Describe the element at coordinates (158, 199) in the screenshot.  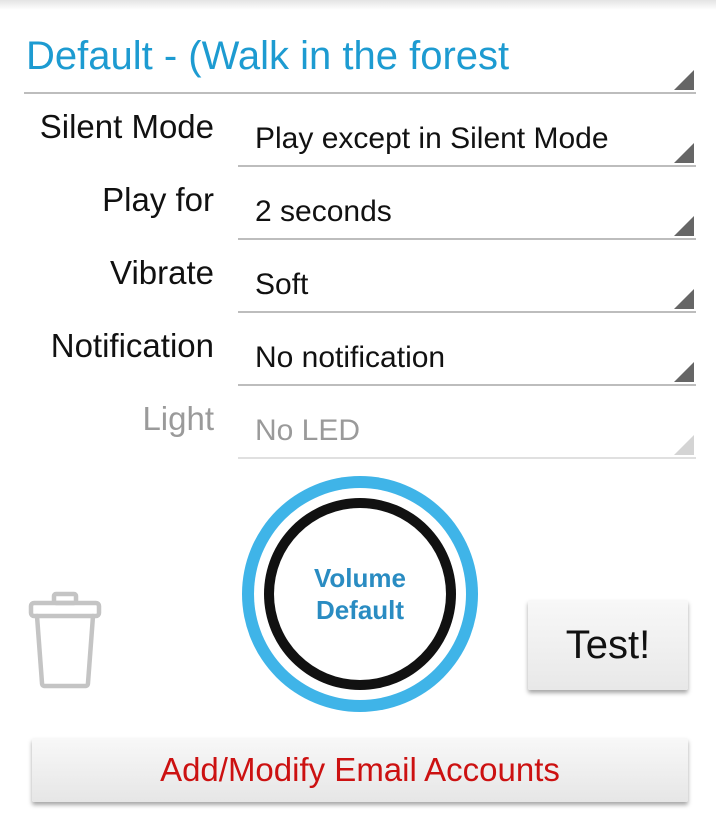
I see `play-for-label: Play for` at that location.